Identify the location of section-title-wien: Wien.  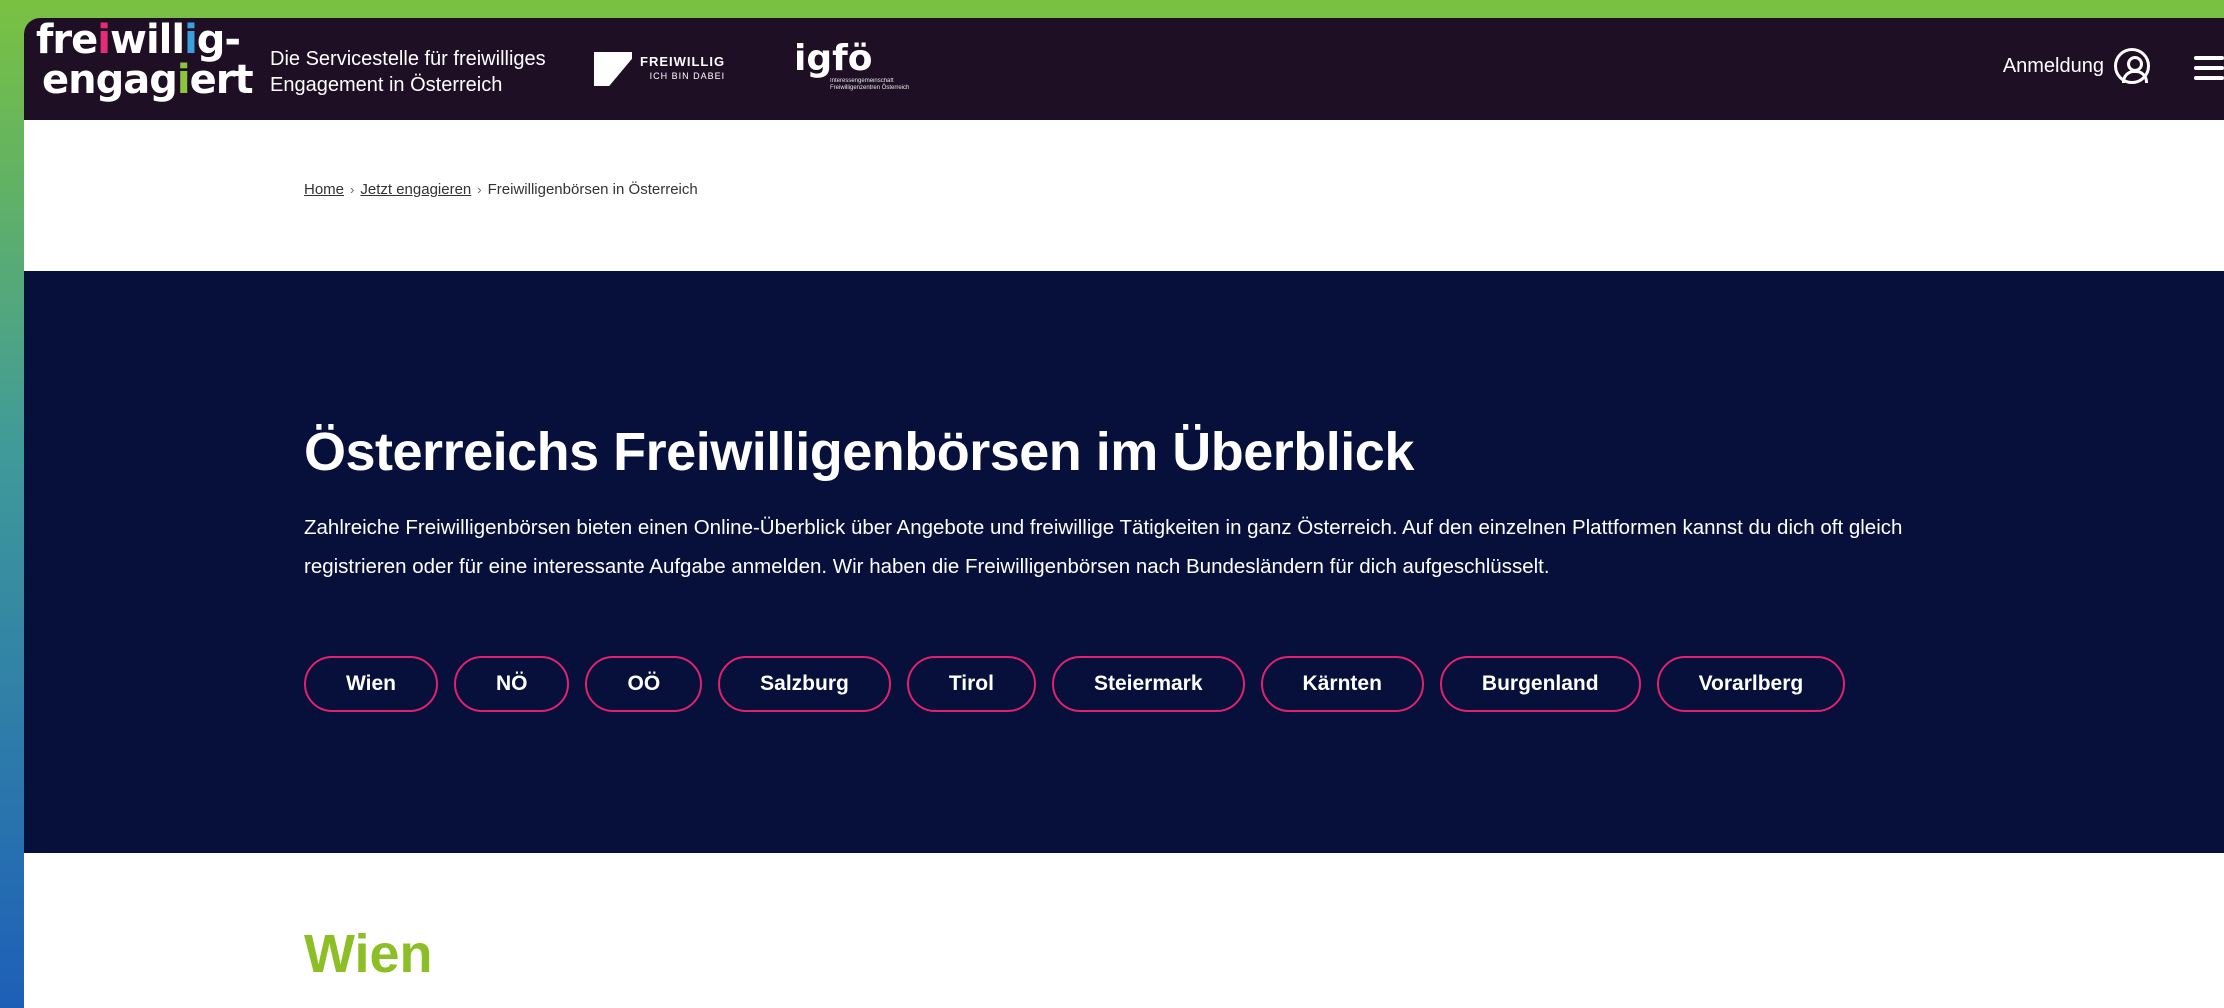
(368, 954).